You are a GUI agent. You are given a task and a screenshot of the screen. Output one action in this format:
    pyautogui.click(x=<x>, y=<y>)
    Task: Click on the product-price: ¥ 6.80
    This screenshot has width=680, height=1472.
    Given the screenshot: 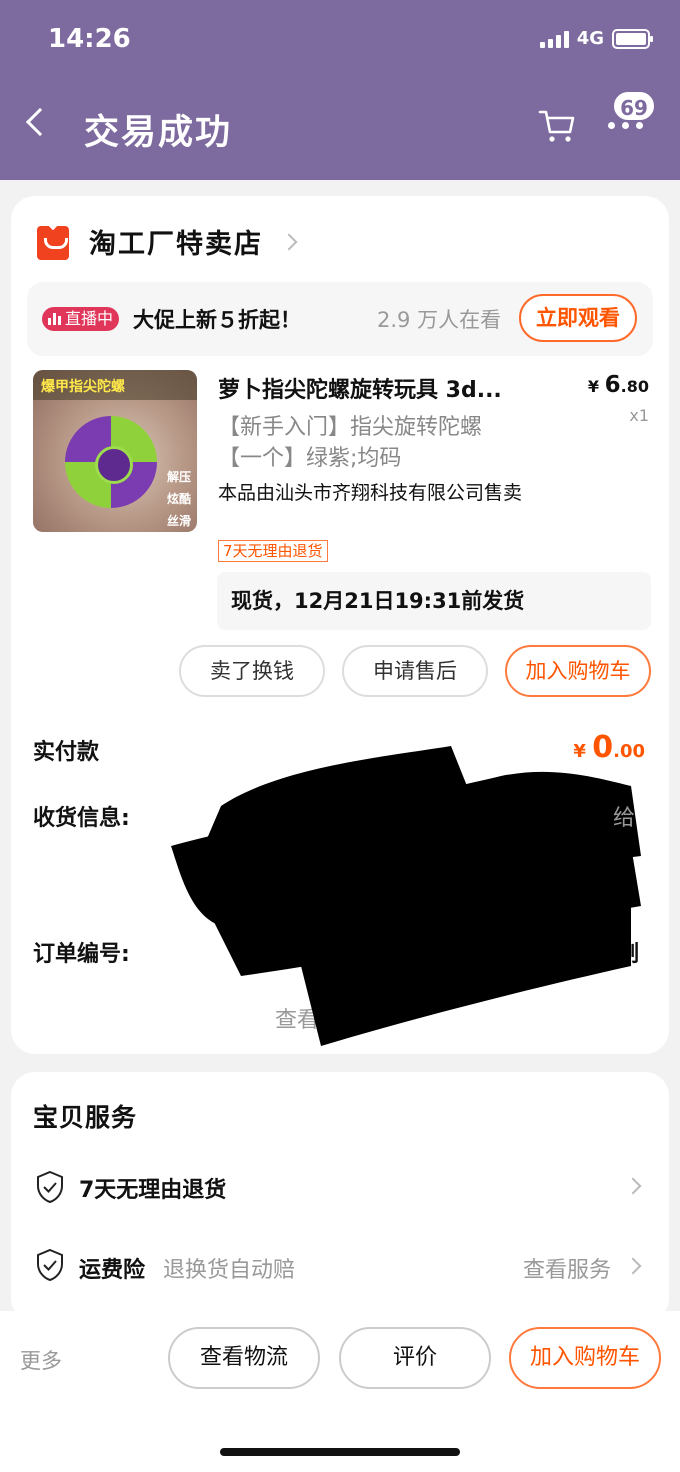 What is the action you would take?
    pyautogui.click(x=618, y=385)
    